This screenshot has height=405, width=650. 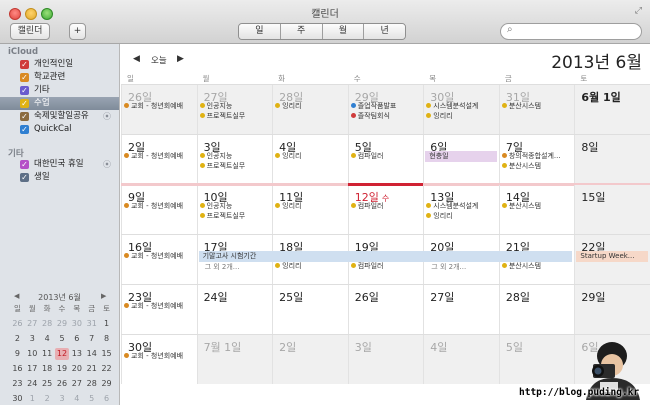 What do you see at coordinates (59, 77) in the screenshot?
I see `calendar-item: ✓ 학교관련` at bounding box center [59, 77].